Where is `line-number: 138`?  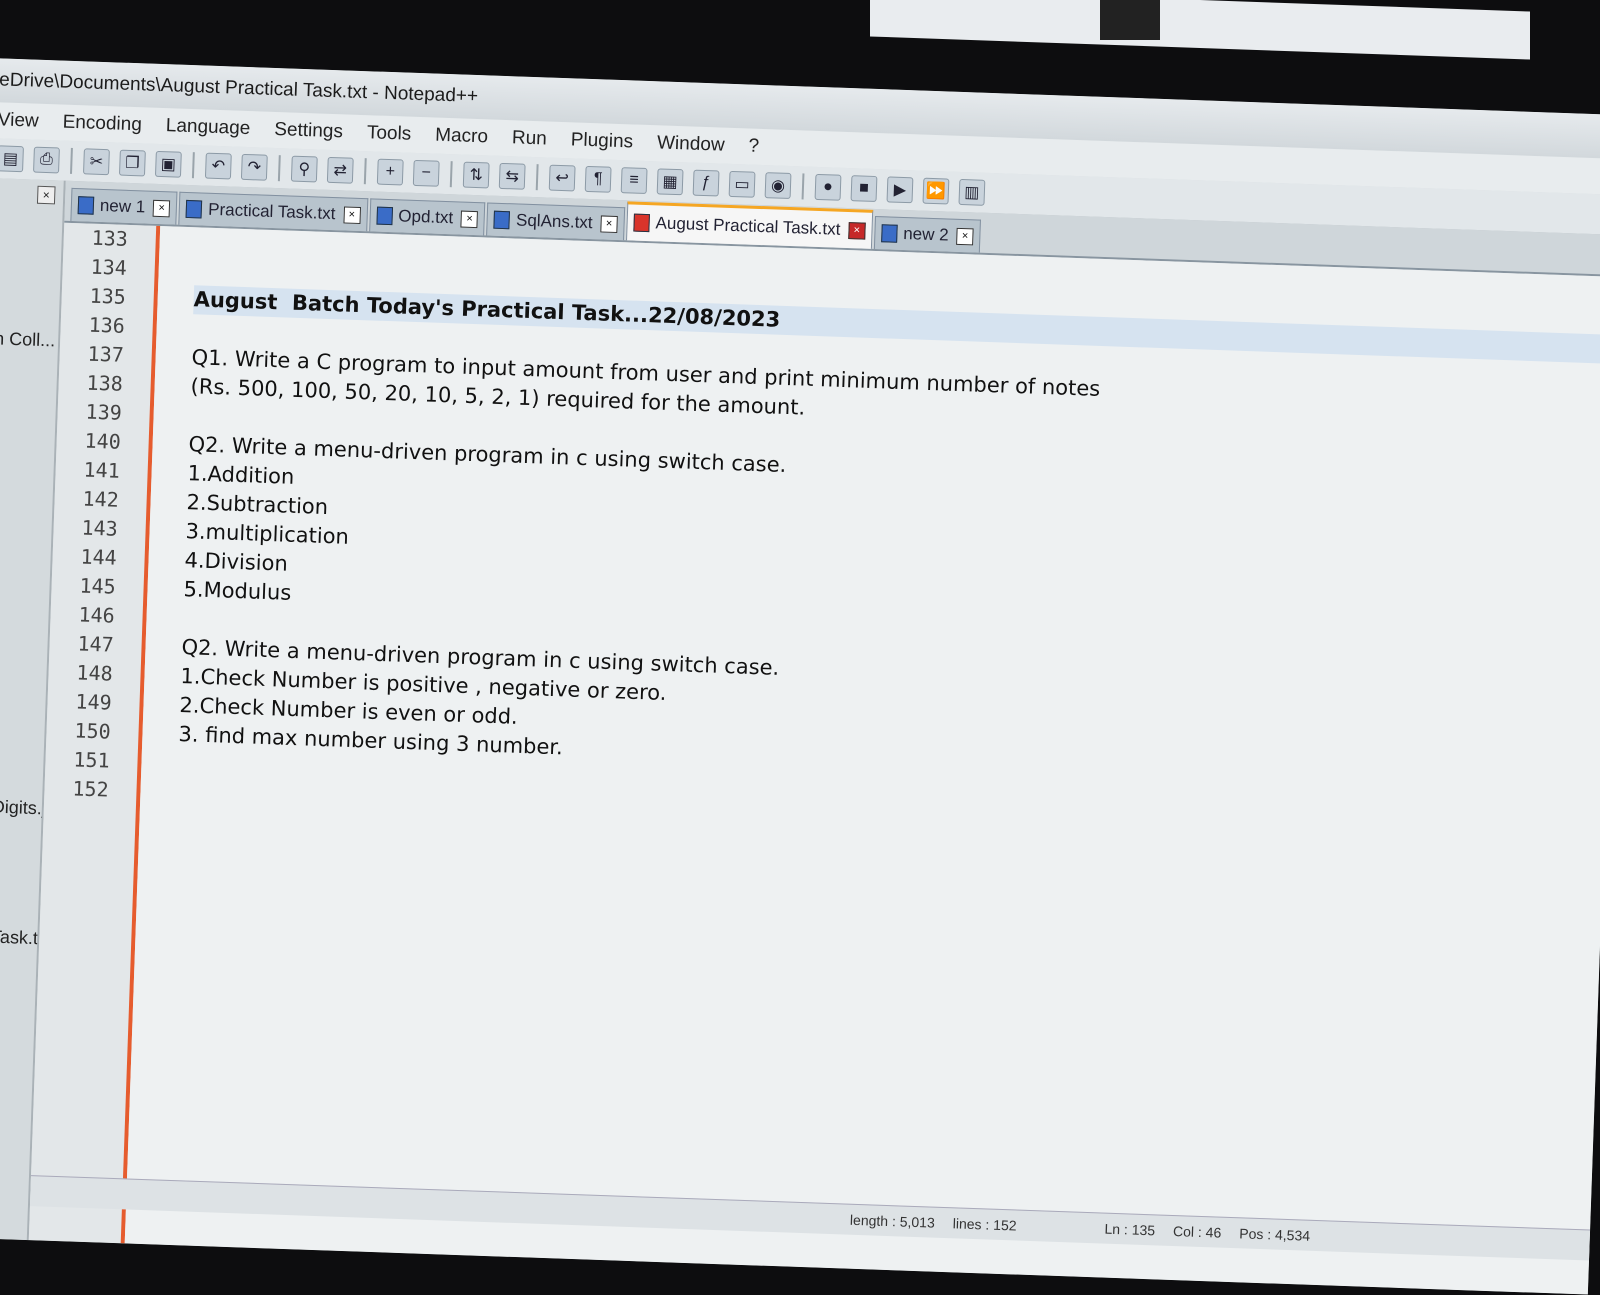 line-number: 138 is located at coordinates (105, 383).